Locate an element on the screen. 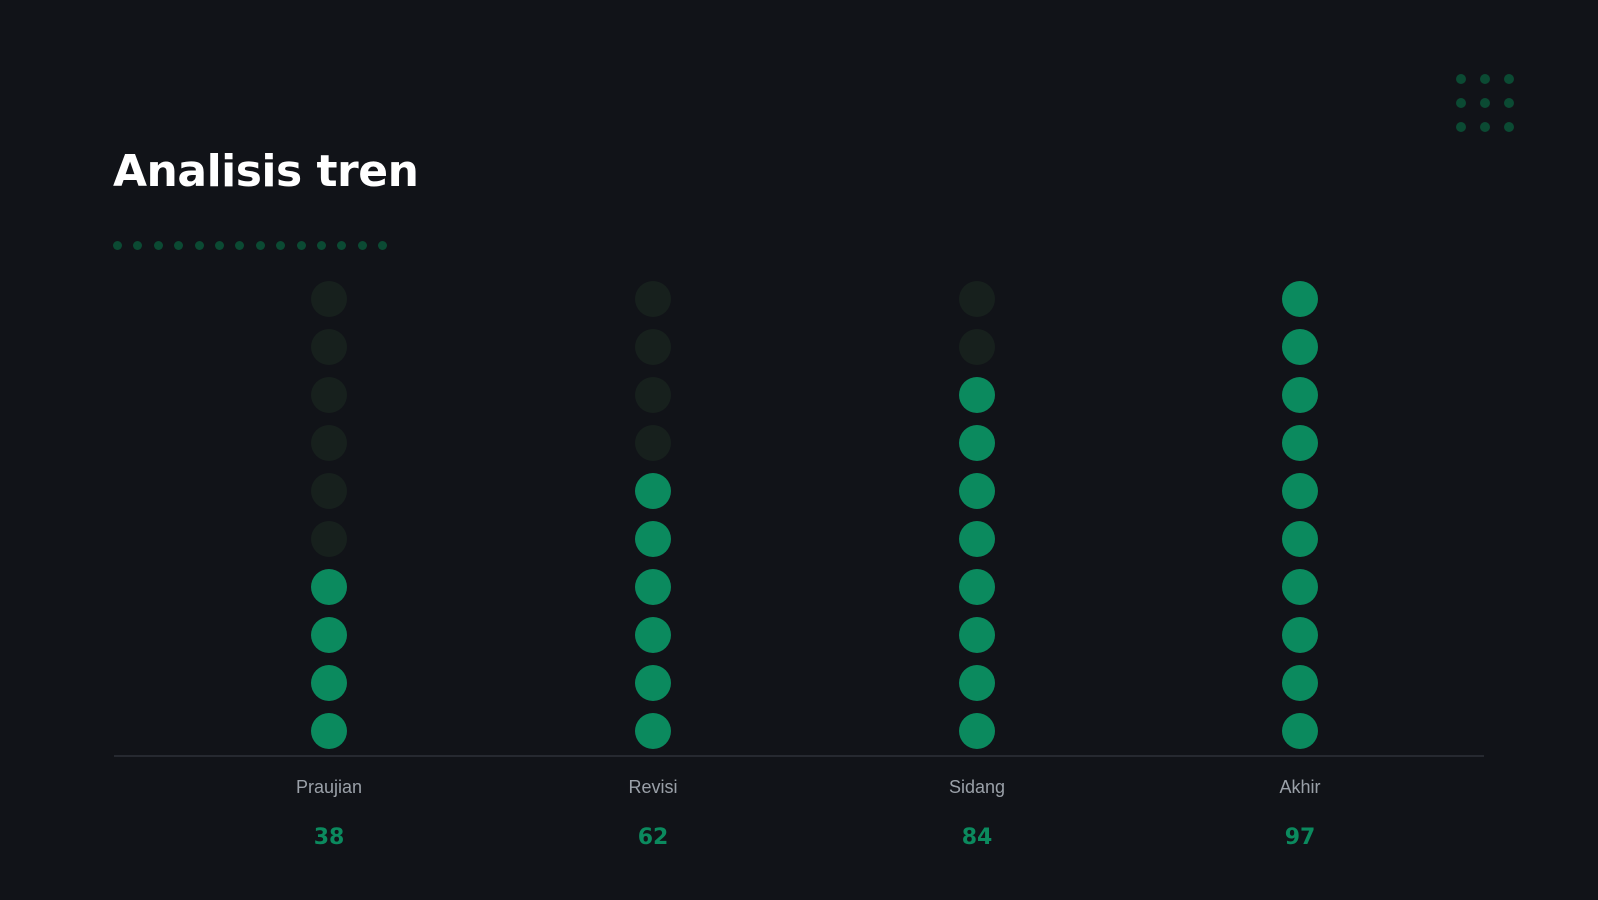  value-label: 84 is located at coordinates (977, 837).